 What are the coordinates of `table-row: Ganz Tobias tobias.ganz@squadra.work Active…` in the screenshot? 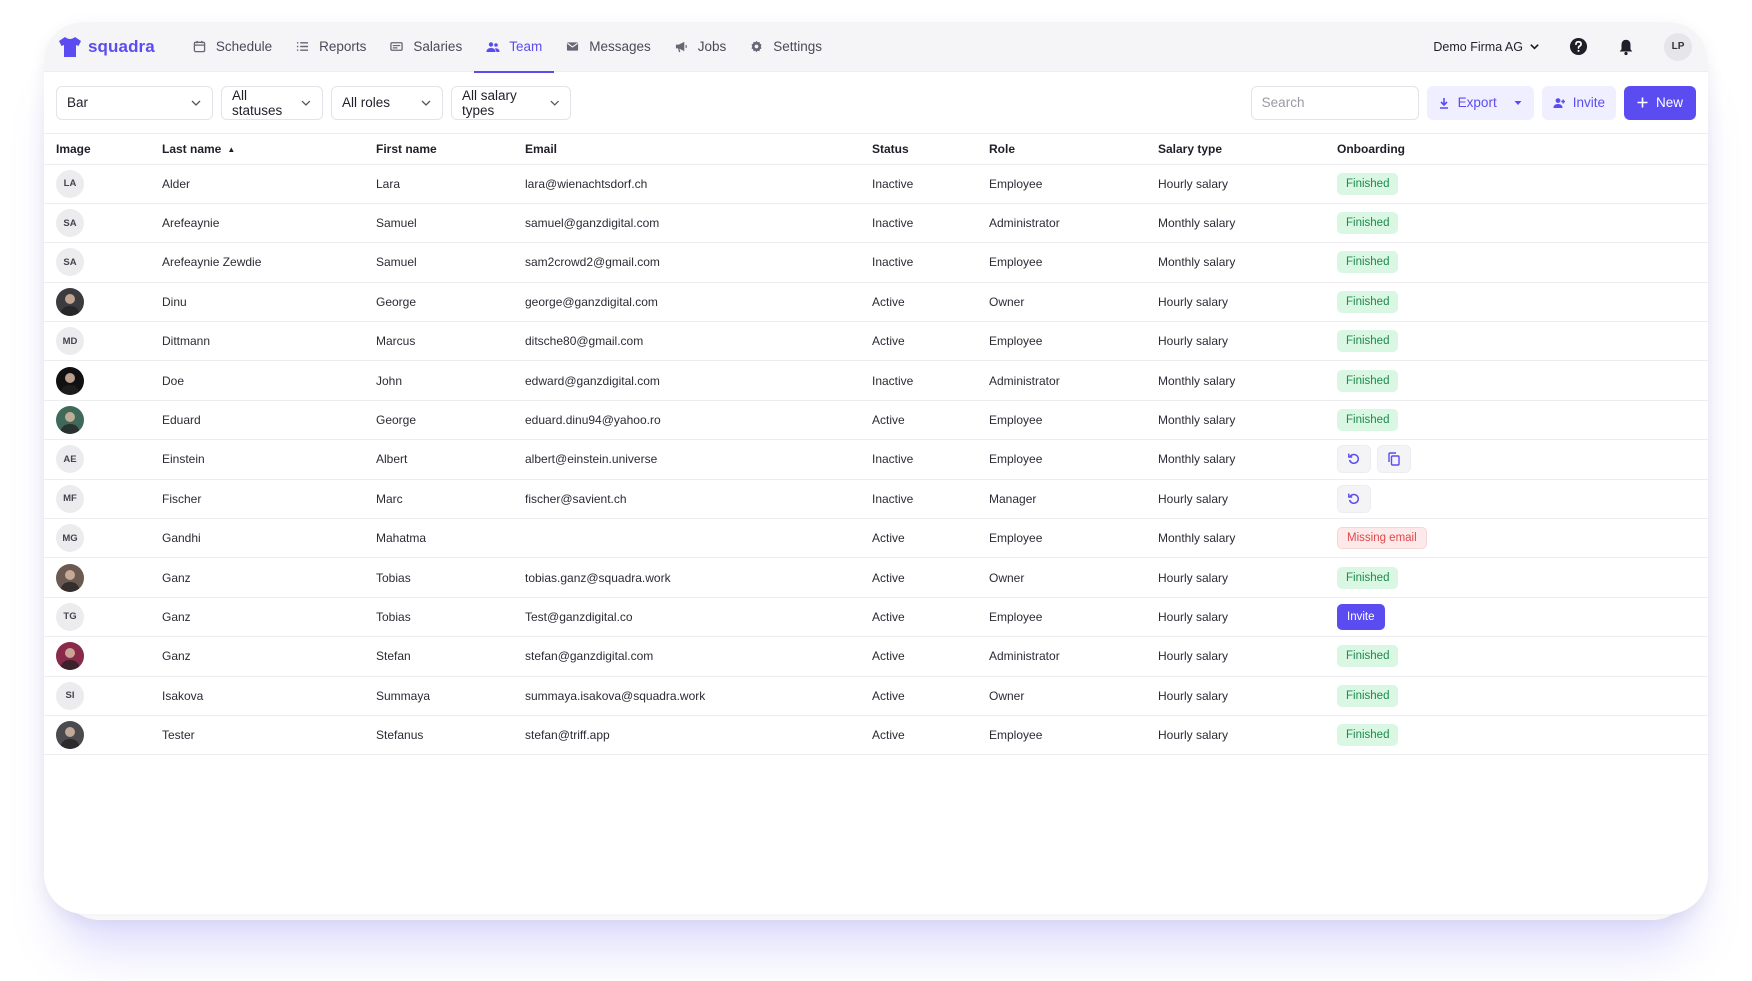 It's located at (876, 577).